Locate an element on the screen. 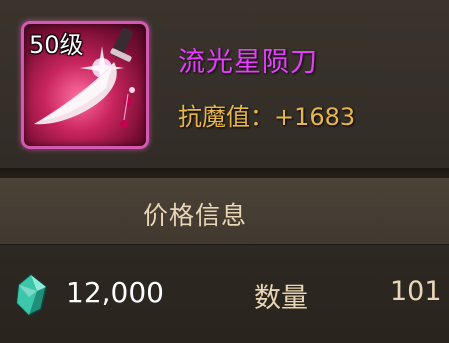 The height and width of the screenshot is (343, 449). quantity-label: 数量 is located at coordinates (281, 298).